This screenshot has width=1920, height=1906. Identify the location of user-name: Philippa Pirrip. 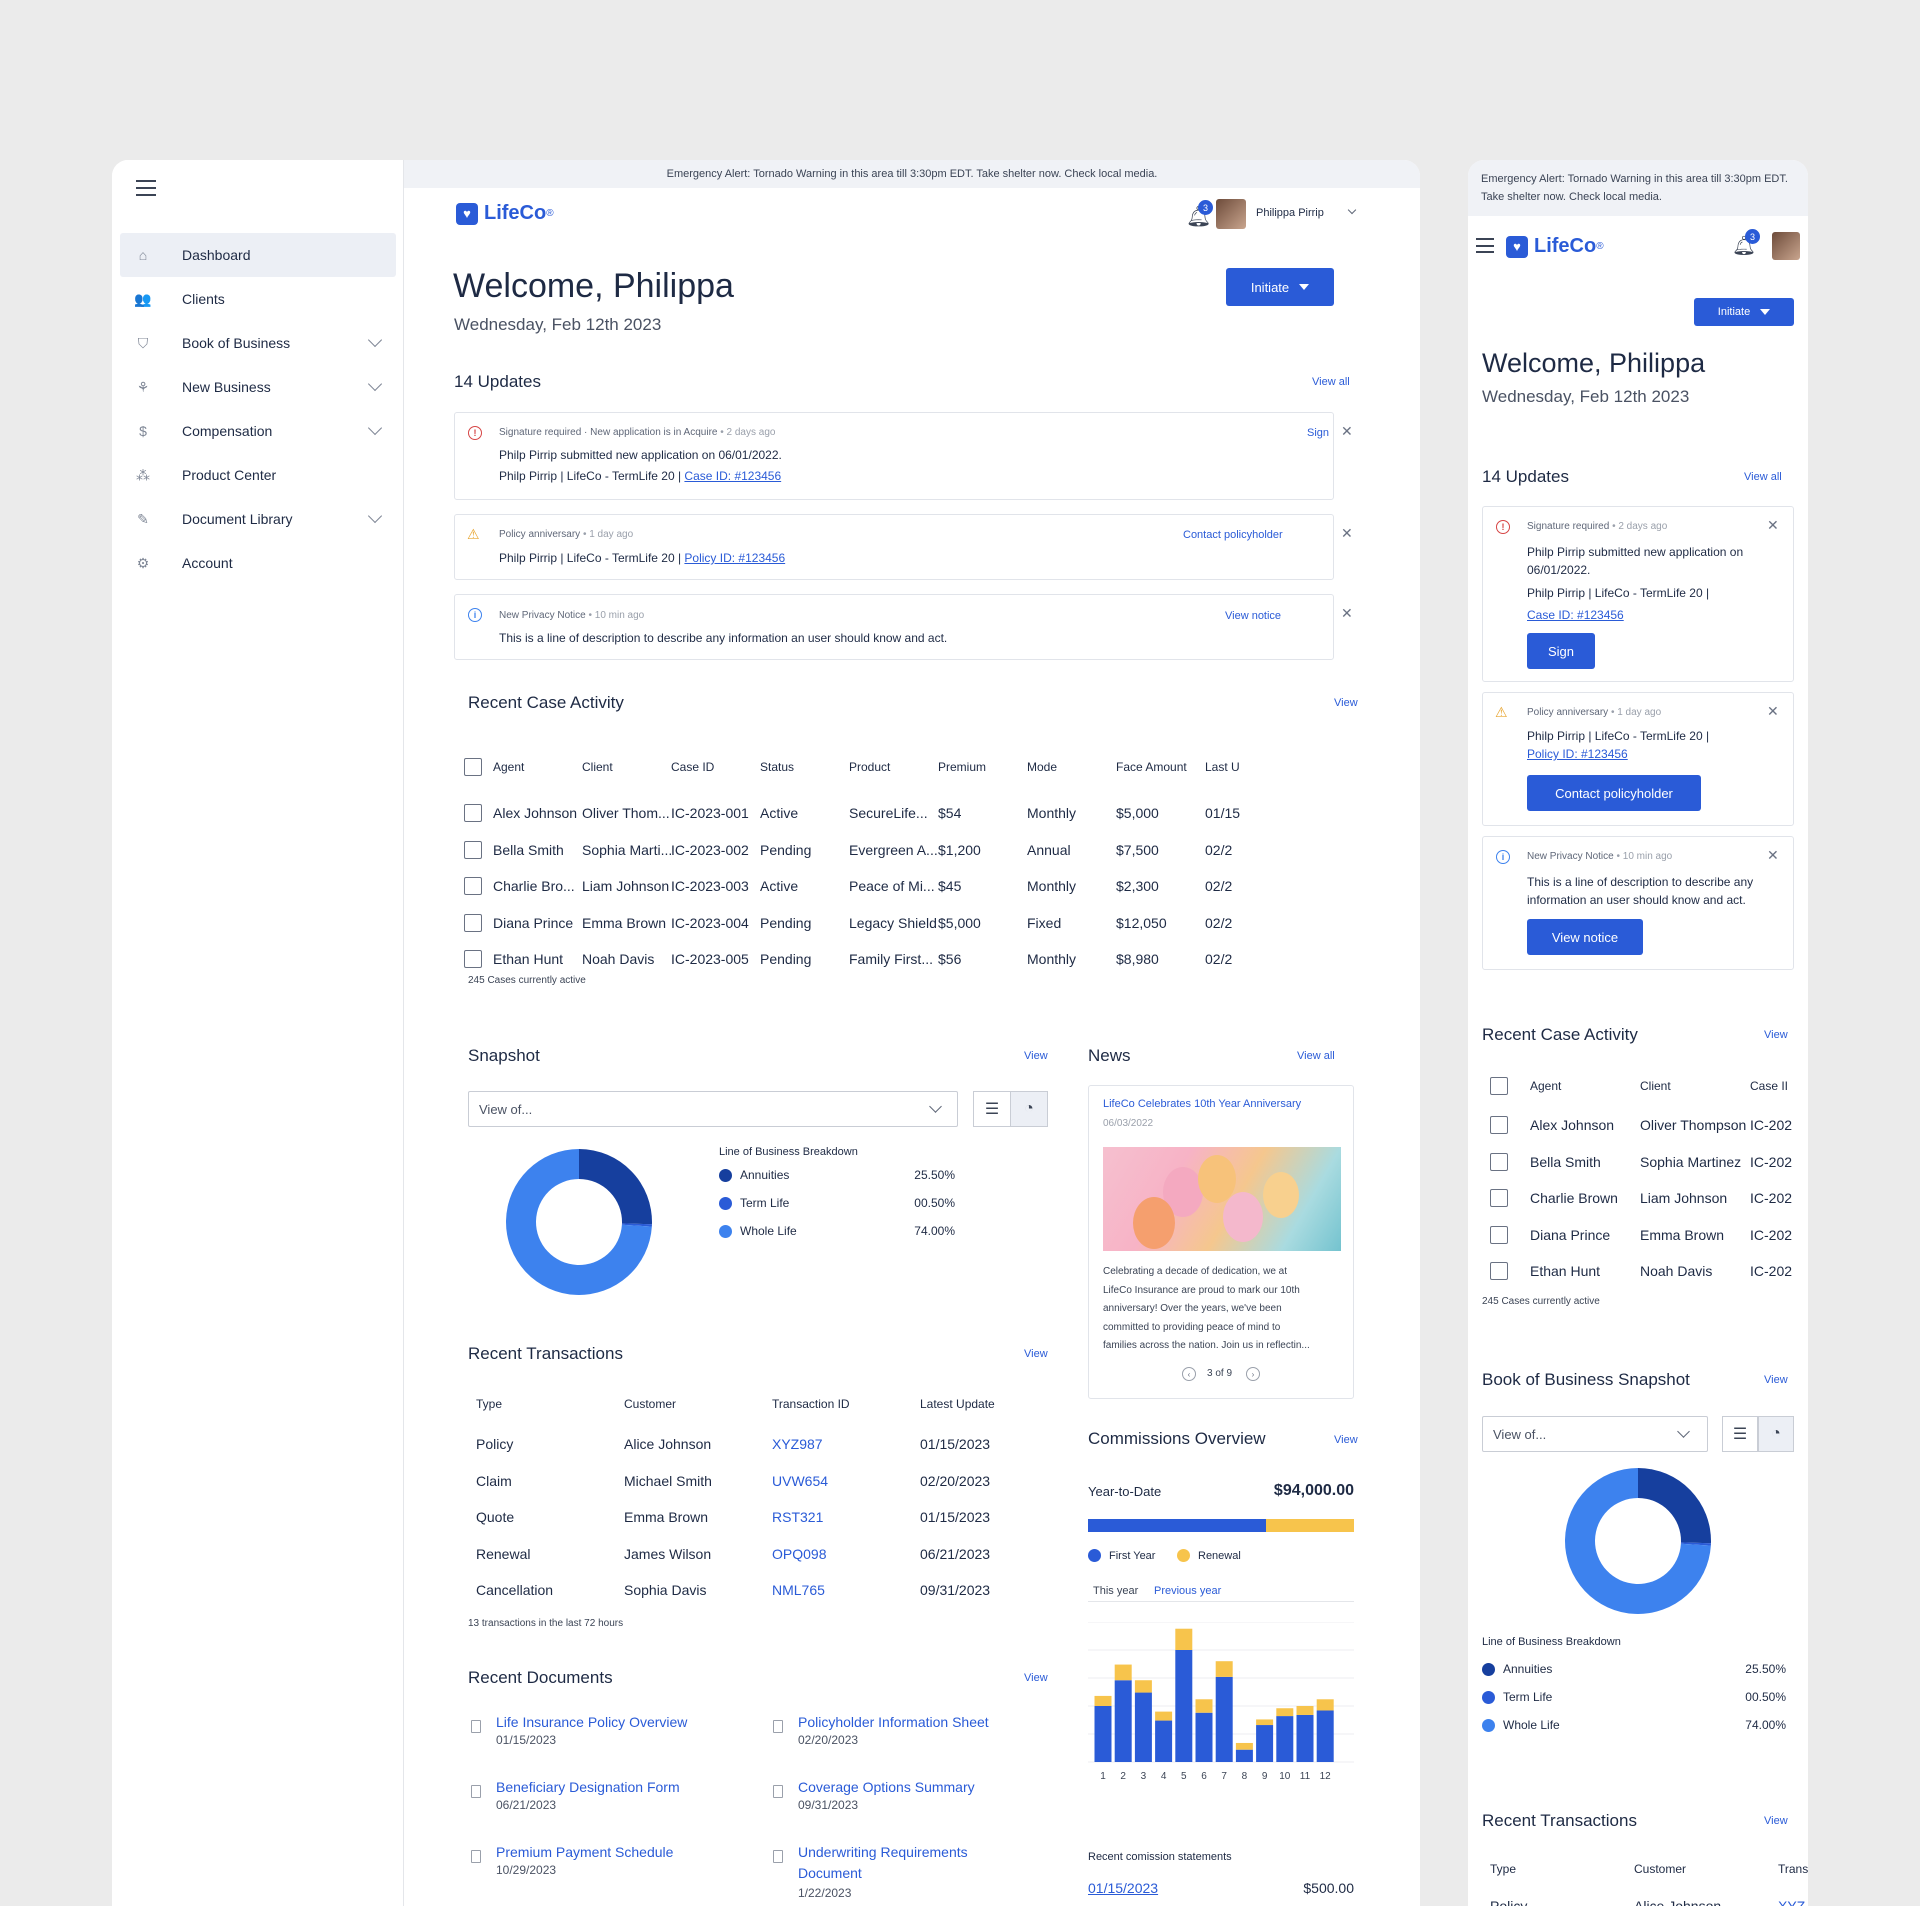
(1290, 213).